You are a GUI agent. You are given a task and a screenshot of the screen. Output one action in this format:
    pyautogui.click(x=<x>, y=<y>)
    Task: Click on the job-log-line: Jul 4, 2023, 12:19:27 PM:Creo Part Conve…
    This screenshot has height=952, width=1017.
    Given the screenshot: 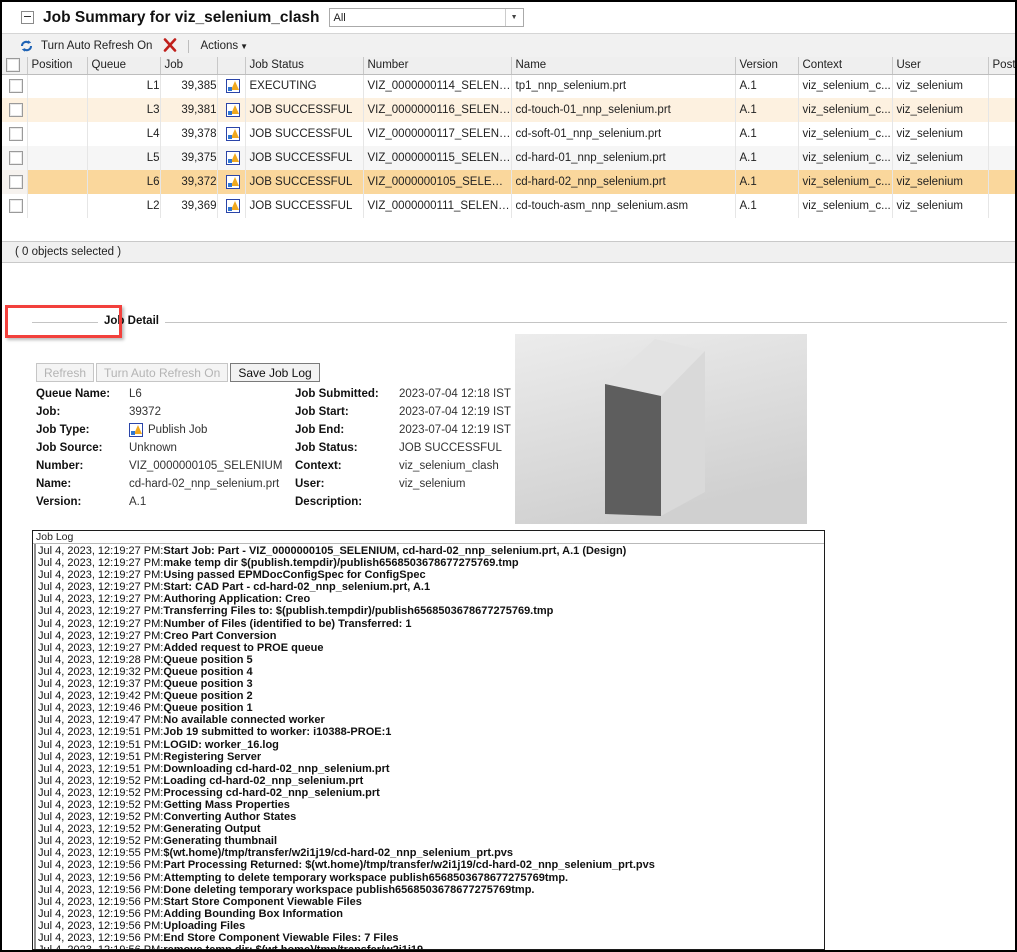 What is the action you would take?
    pyautogui.click(x=157, y=635)
    